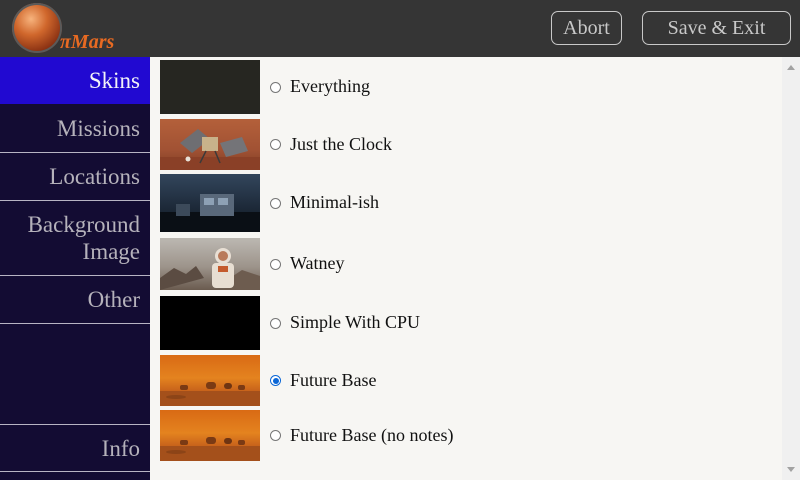  Describe the element at coordinates (275, 87) in the screenshot. I see `skin-radio-everything` at that location.